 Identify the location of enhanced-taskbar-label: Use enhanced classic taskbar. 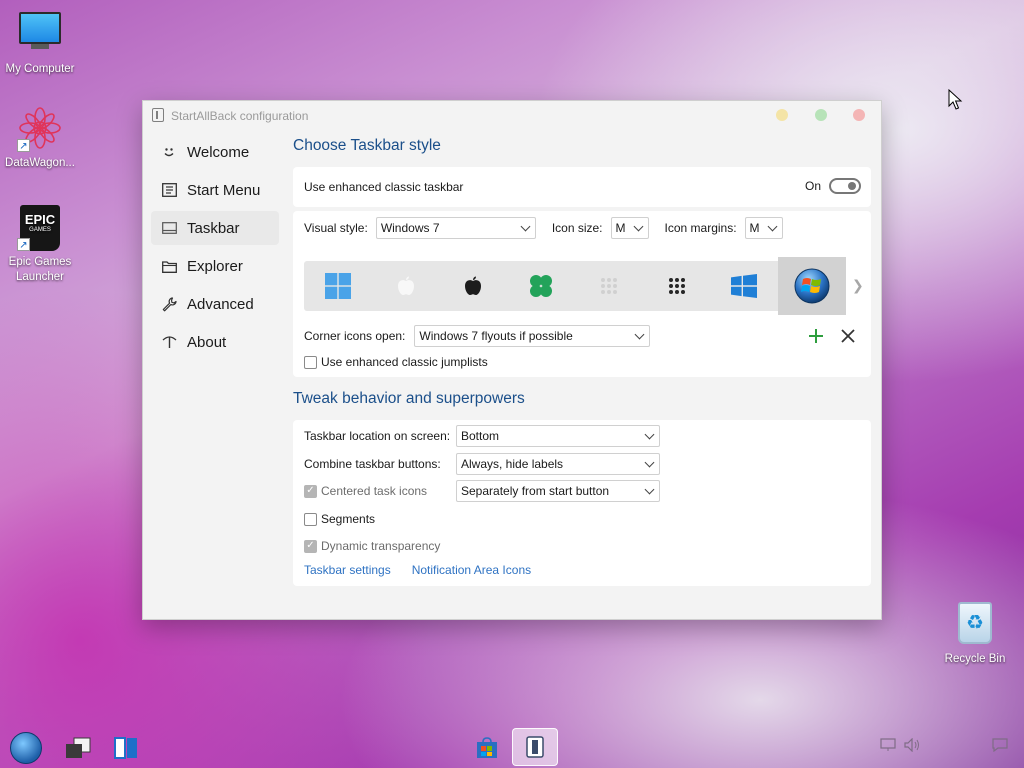
(384, 187).